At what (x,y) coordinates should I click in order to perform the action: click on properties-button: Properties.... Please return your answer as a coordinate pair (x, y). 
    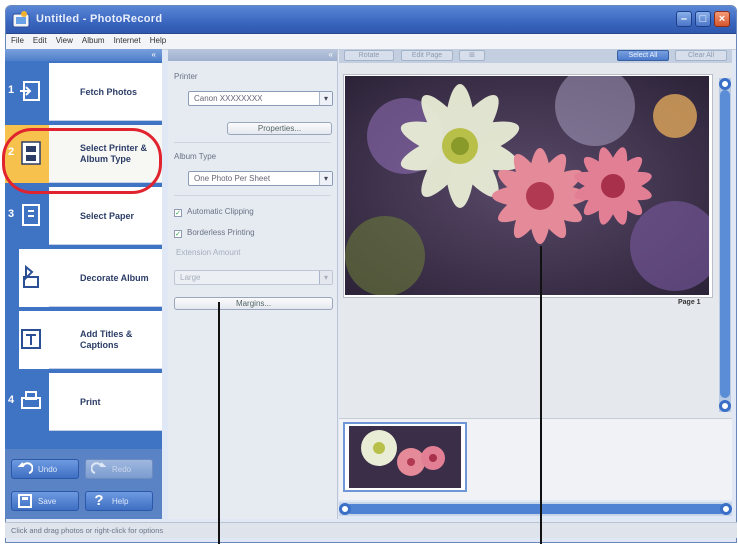
    Looking at the image, I should click on (279, 128).